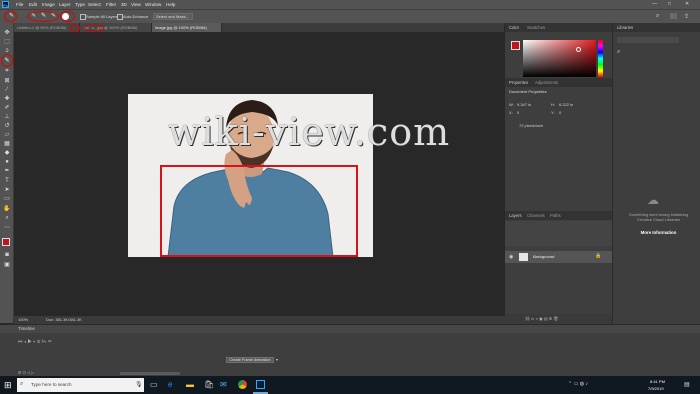 The image size is (700, 394). What do you see at coordinates (65, 4) in the screenshot?
I see `menu-layer: Layer` at bounding box center [65, 4].